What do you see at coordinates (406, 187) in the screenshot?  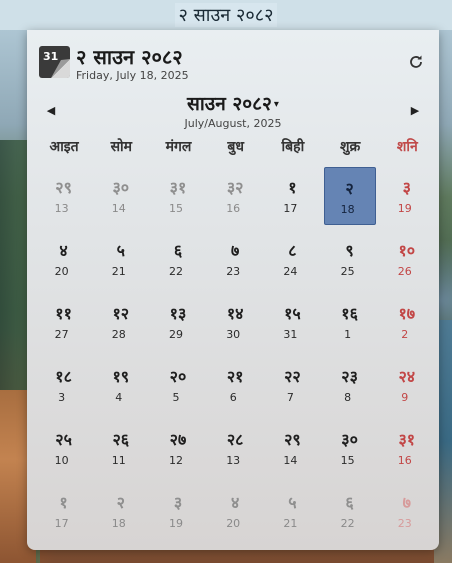 I see `nepali-date: ३` at bounding box center [406, 187].